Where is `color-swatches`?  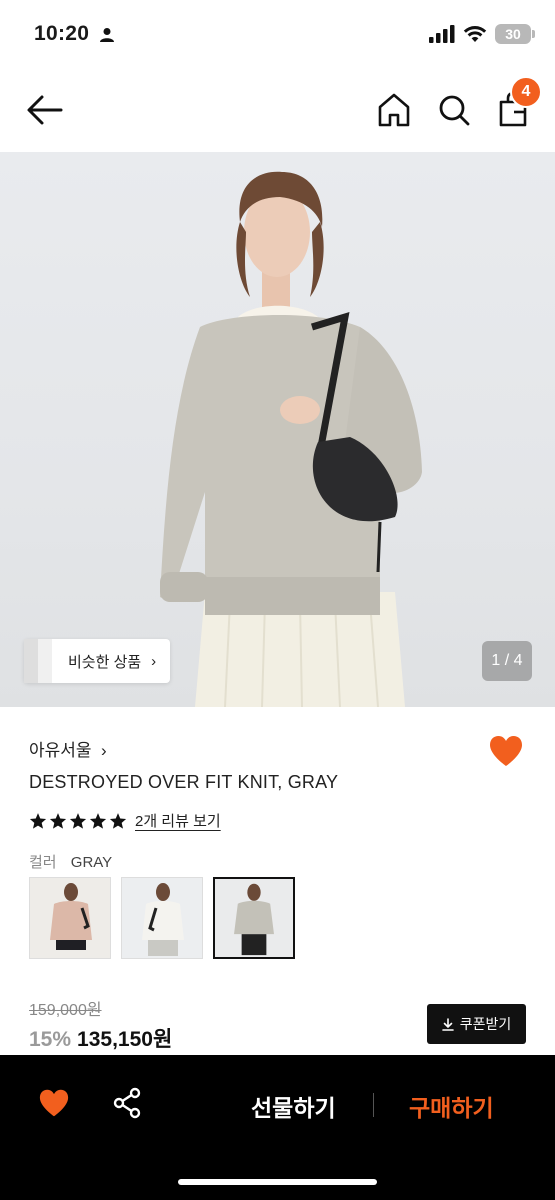
color-swatches is located at coordinates (162, 918).